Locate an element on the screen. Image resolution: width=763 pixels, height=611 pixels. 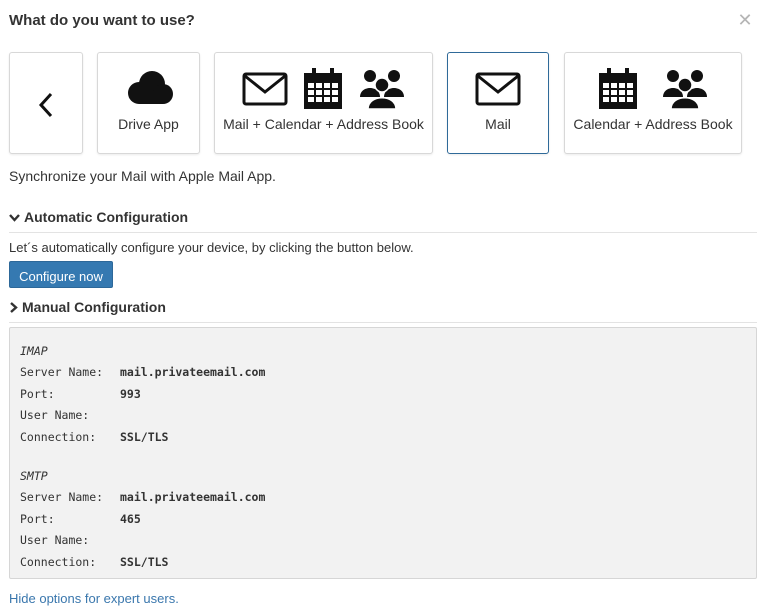
hide-expert-options-link: Hide options for expert users. is located at coordinates (94, 598).